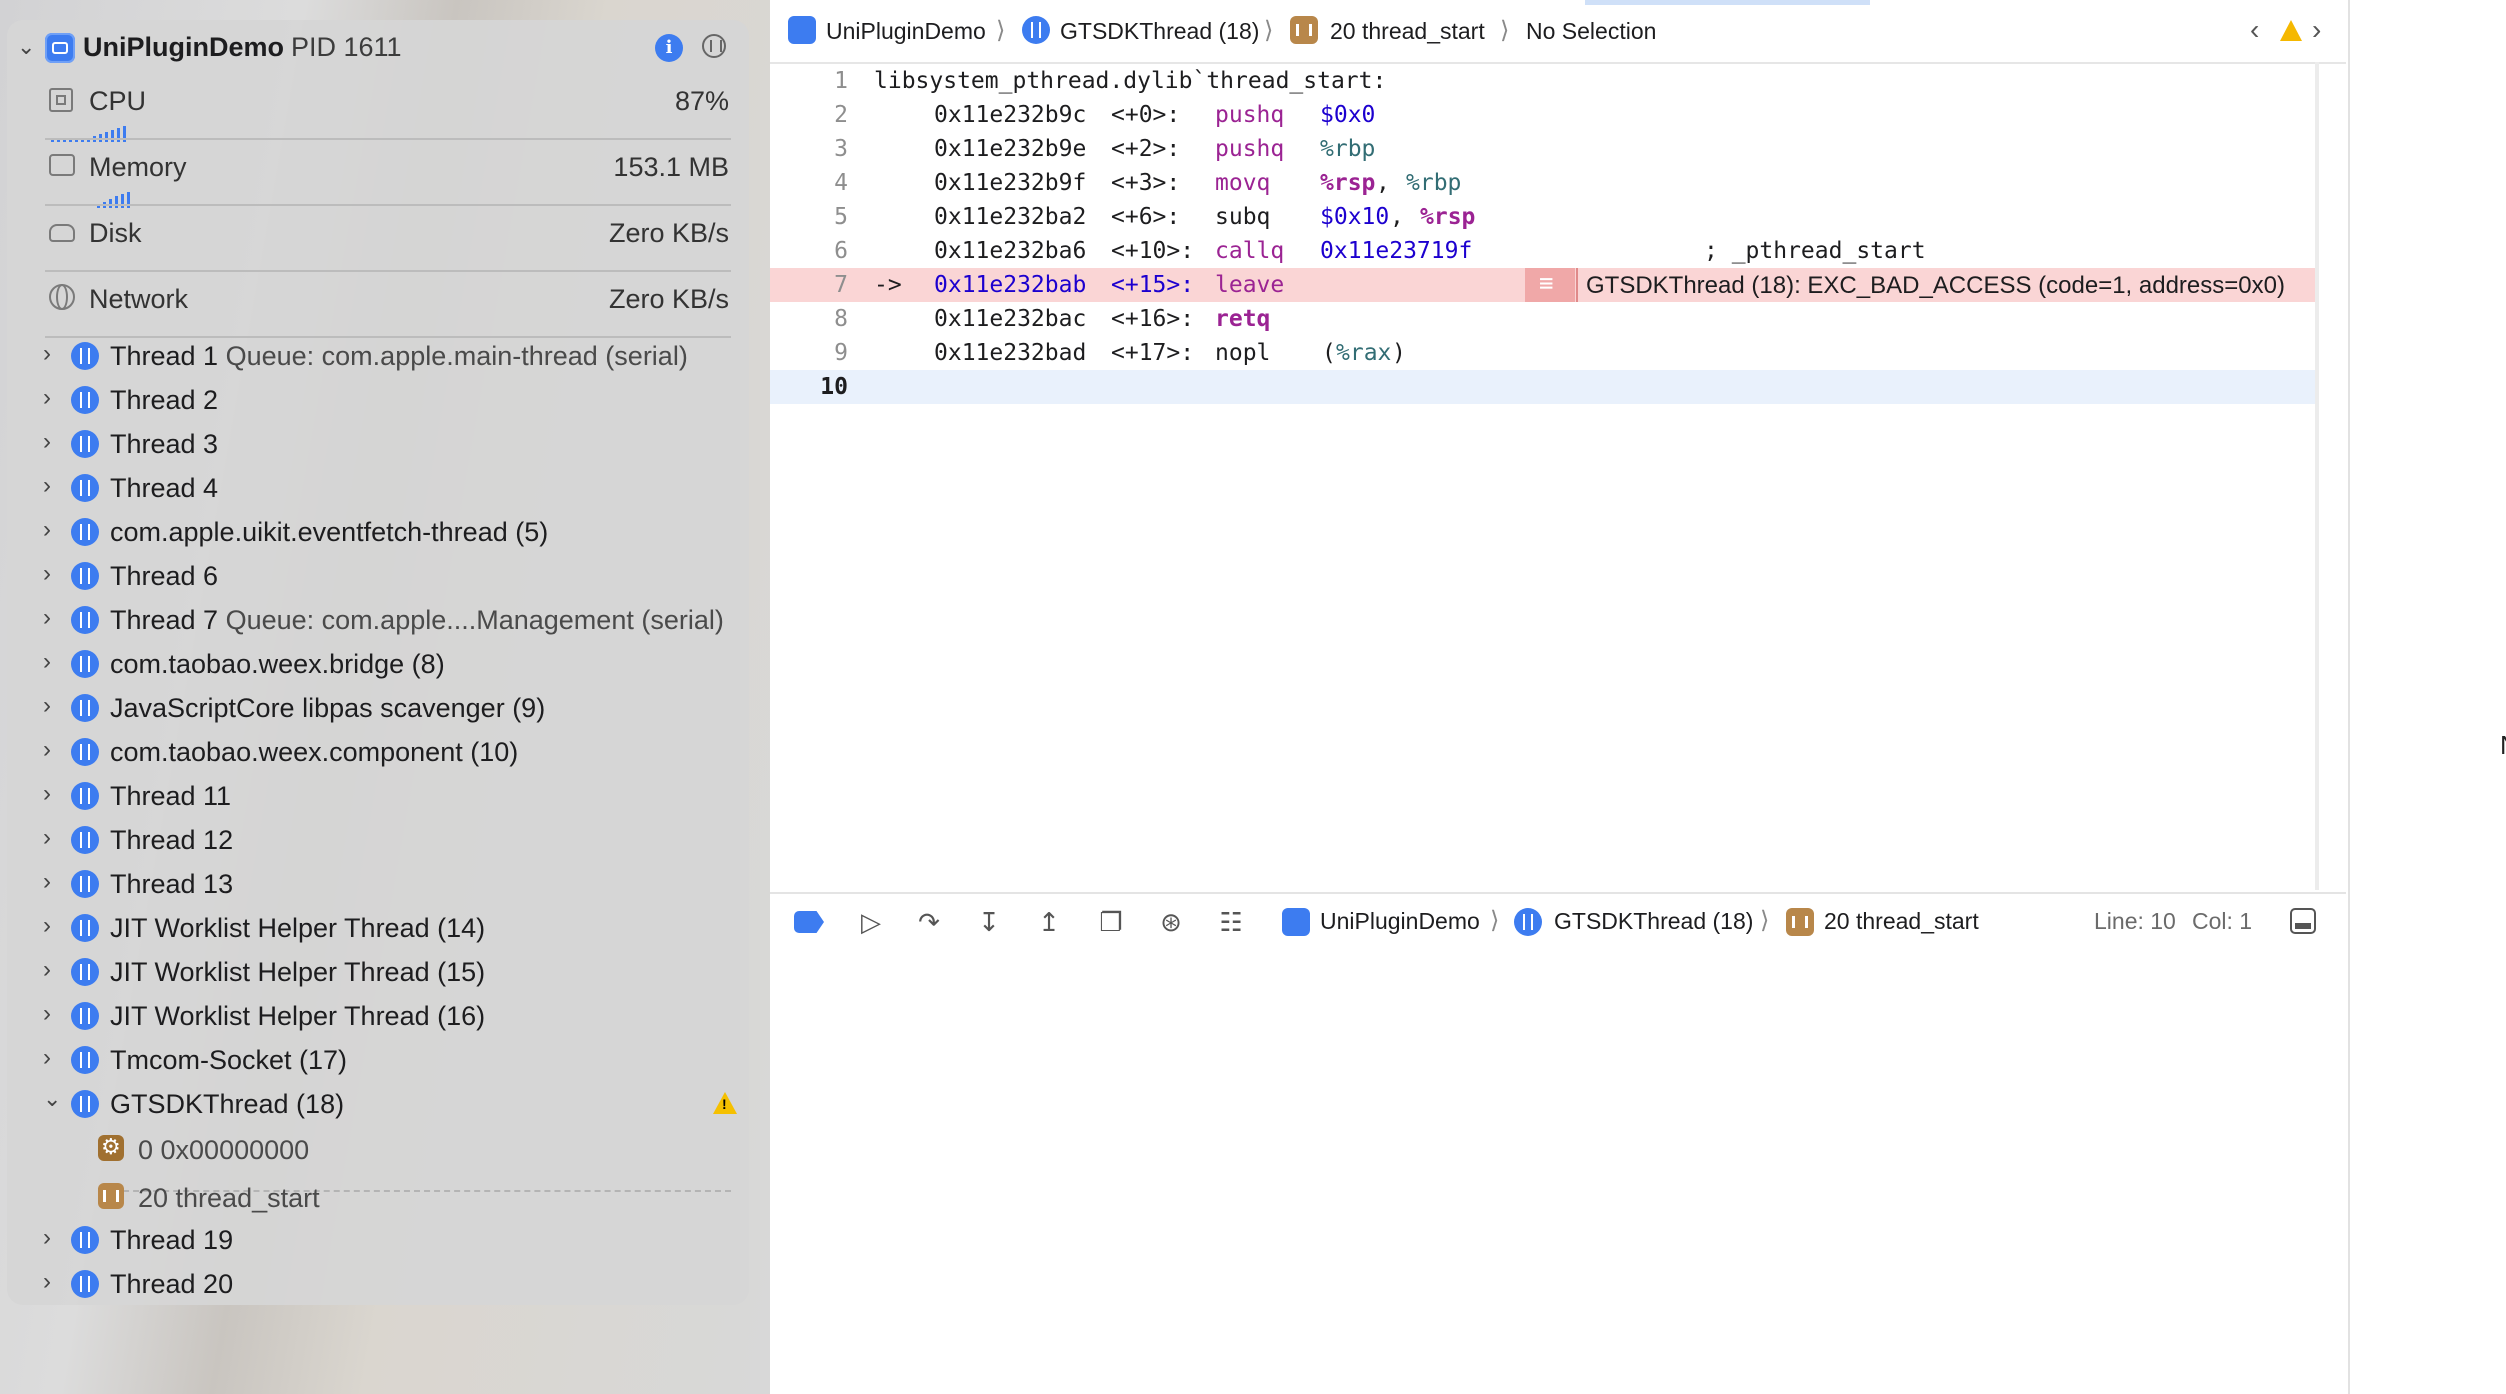  Describe the element at coordinates (172, 1284) in the screenshot. I see `thread-label: Thread 20` at that location.